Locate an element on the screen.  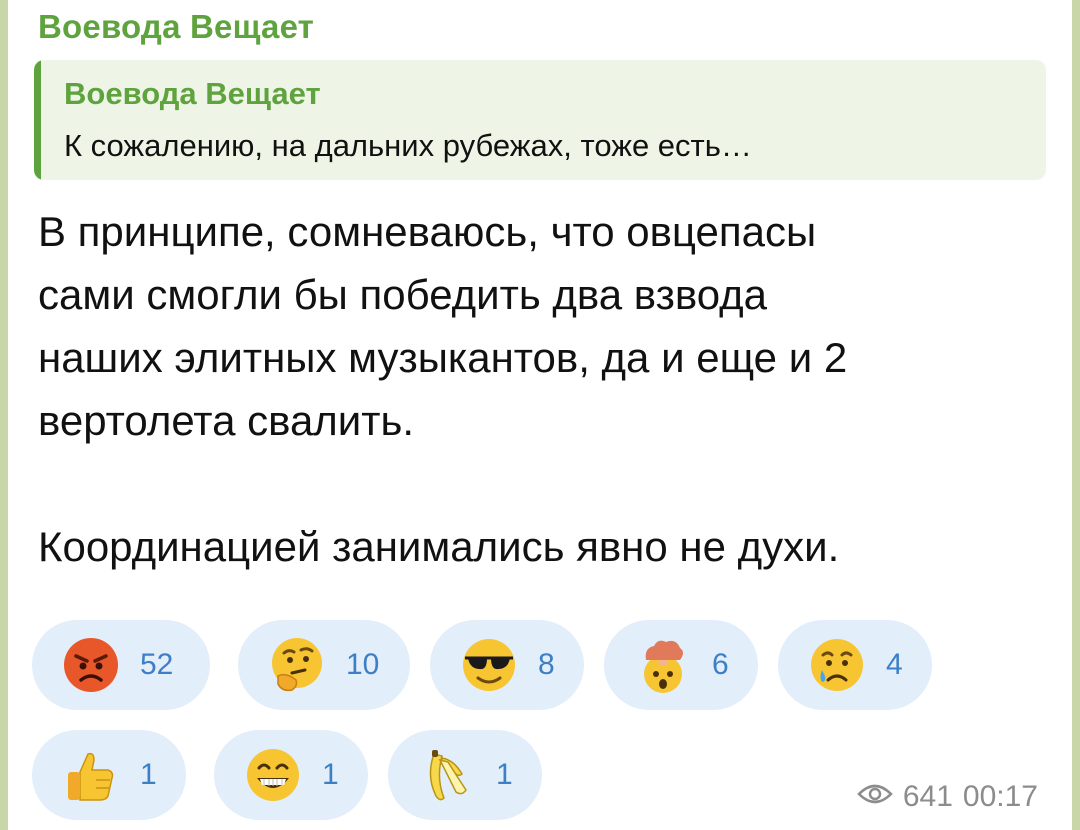
view-count: 641 is located at coordinates (927, 796).